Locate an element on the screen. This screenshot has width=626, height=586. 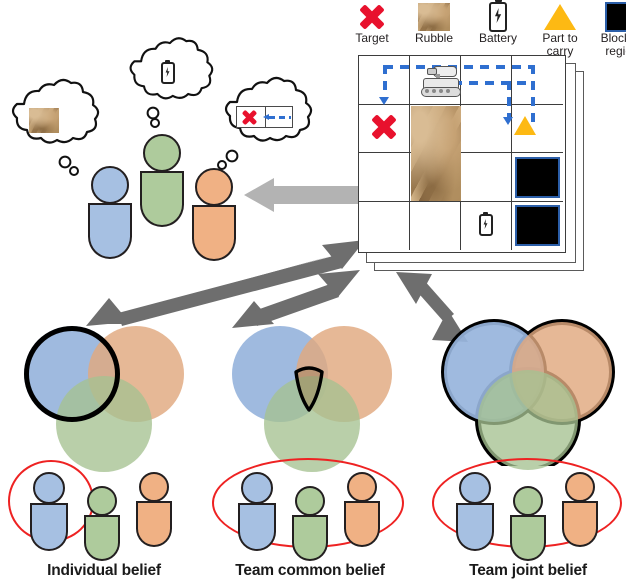
legend-item-blocked-region: Blocked region is located at coordinates (608, 30).